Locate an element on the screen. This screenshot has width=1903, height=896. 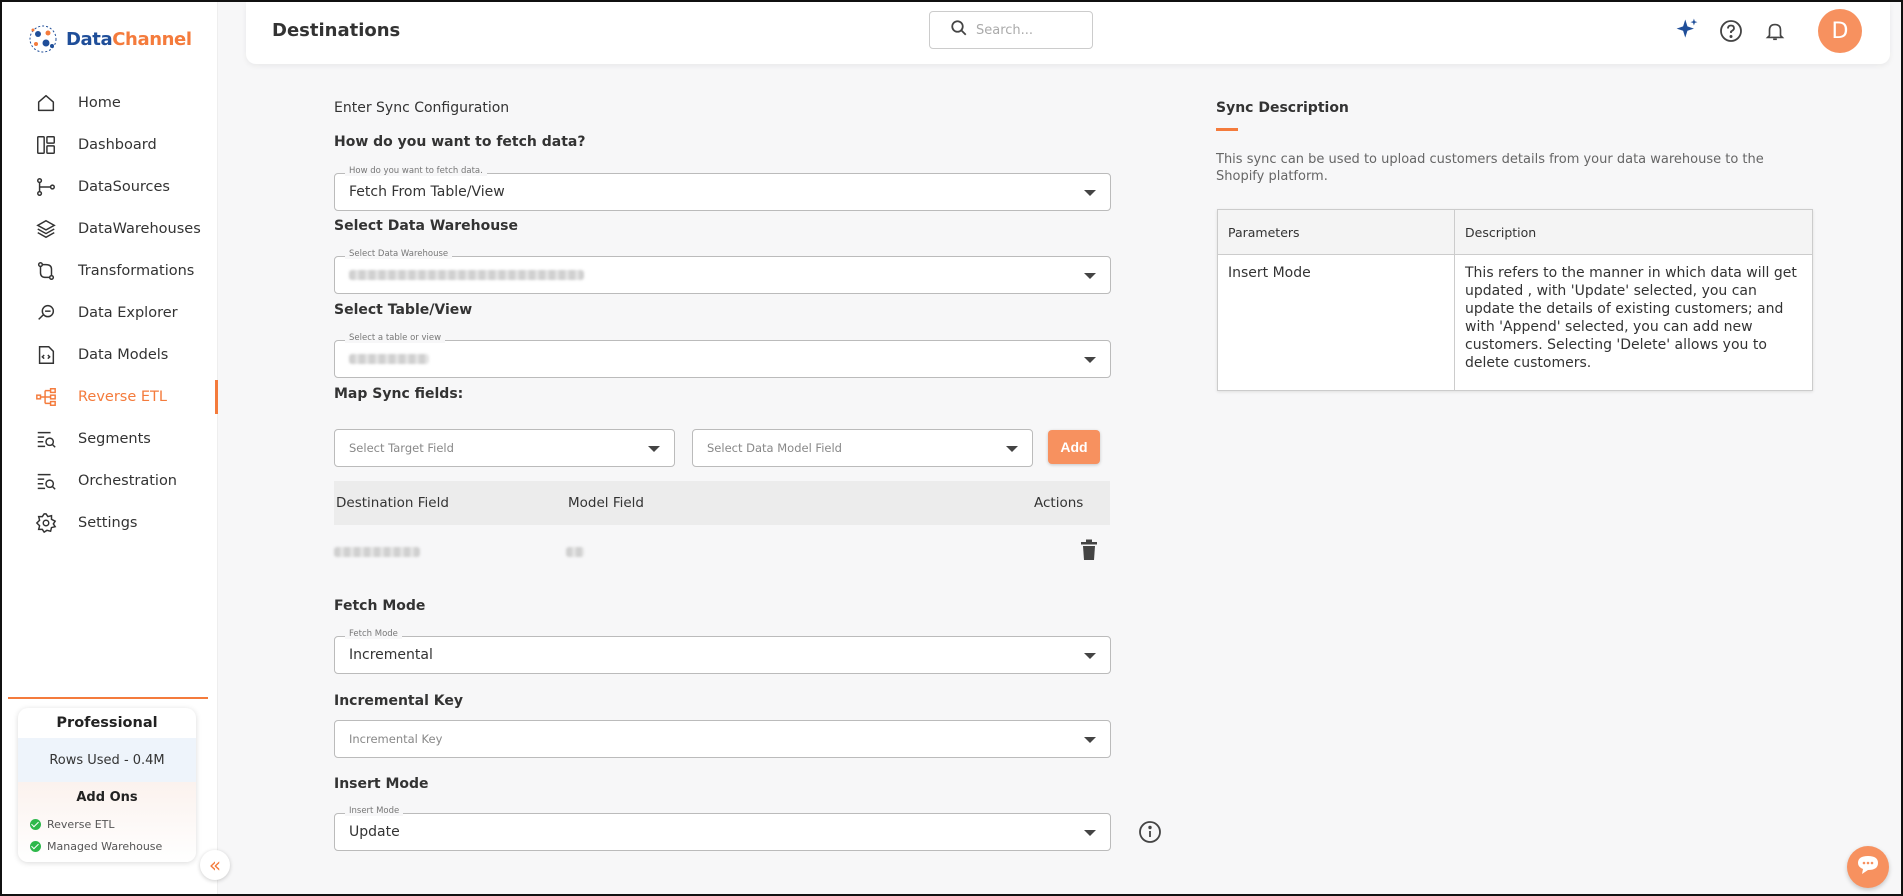
search-box is located at coordinates (1011, 30).